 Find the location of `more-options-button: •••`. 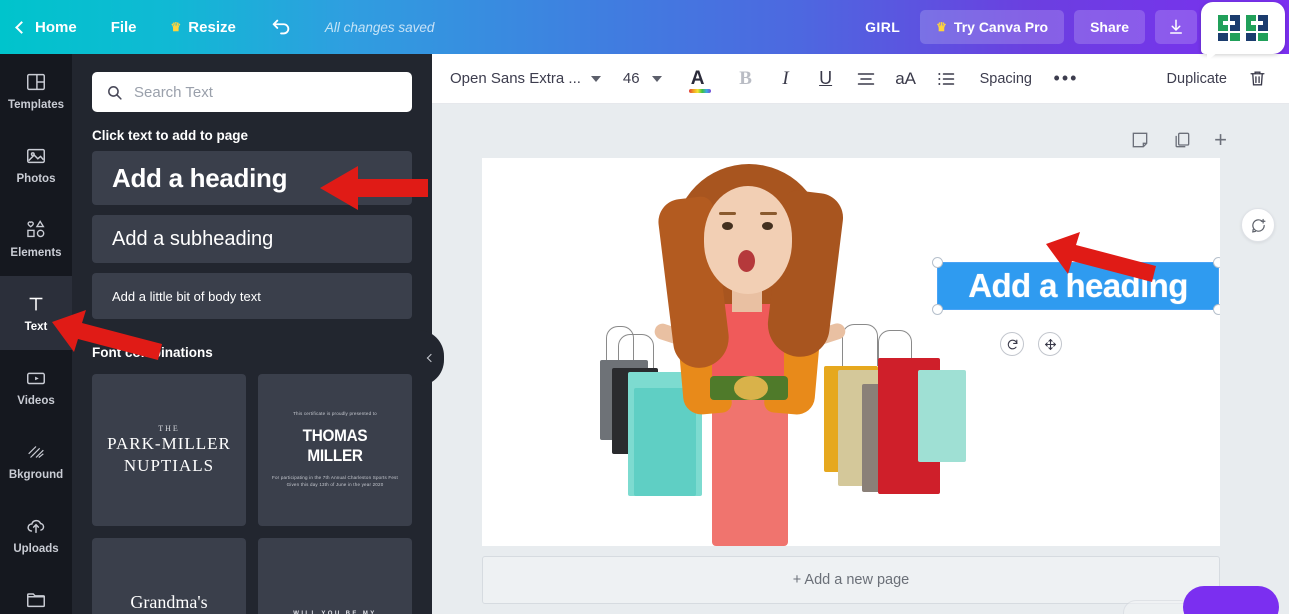

more-options-button: ••• is located at coordinates (1066, 79).